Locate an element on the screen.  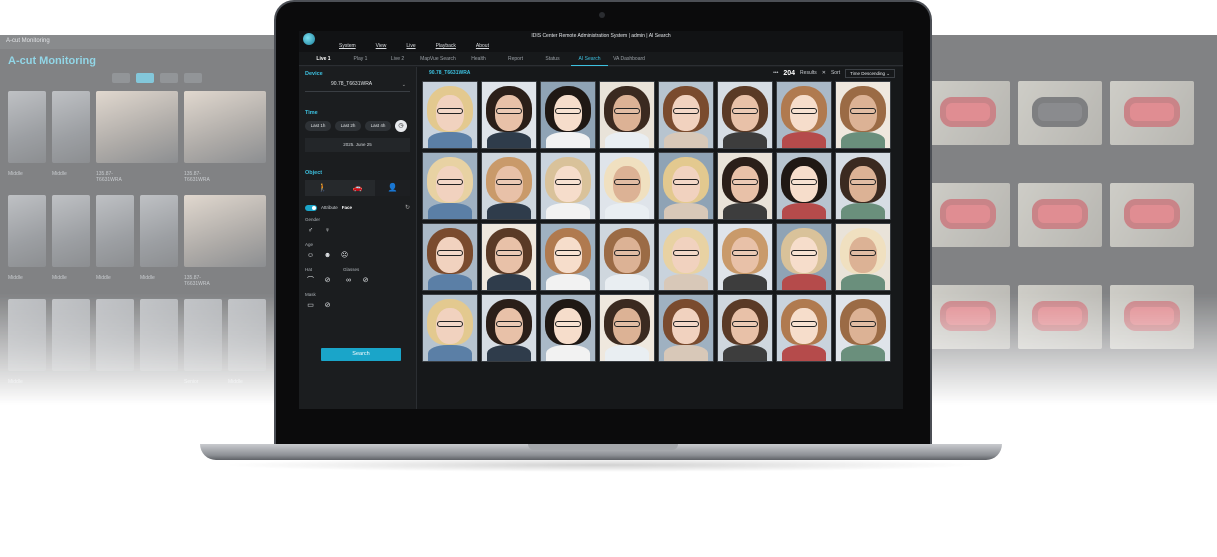
last-1h-button: Last 1h is located at coordinates (318, 126).